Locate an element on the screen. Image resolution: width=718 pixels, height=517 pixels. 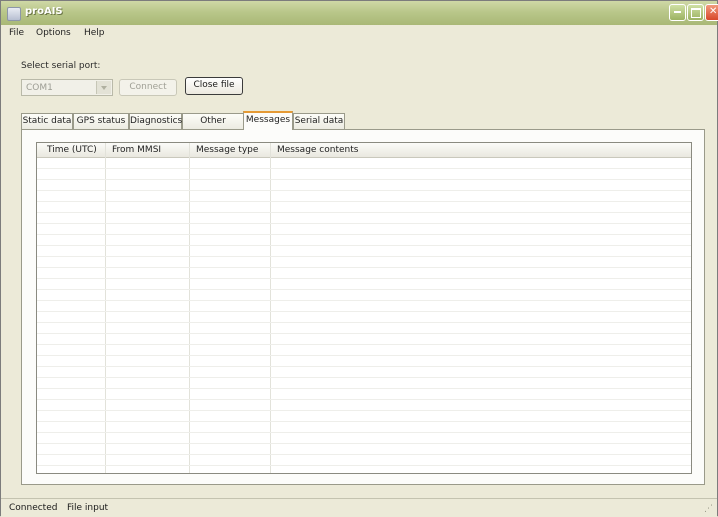
serial-port-select: COM1 is located at coordinates (67, 87).